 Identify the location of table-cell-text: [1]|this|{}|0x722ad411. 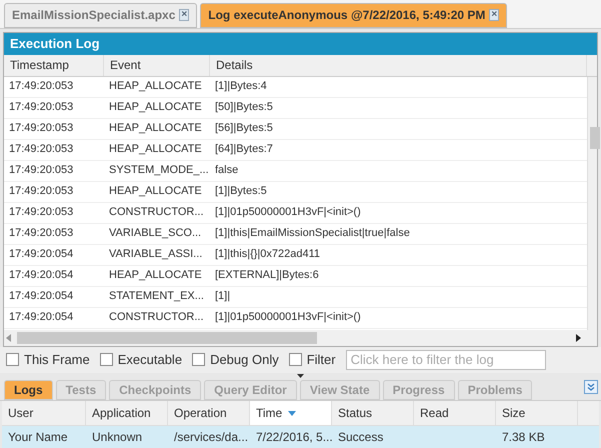
(268, 254).